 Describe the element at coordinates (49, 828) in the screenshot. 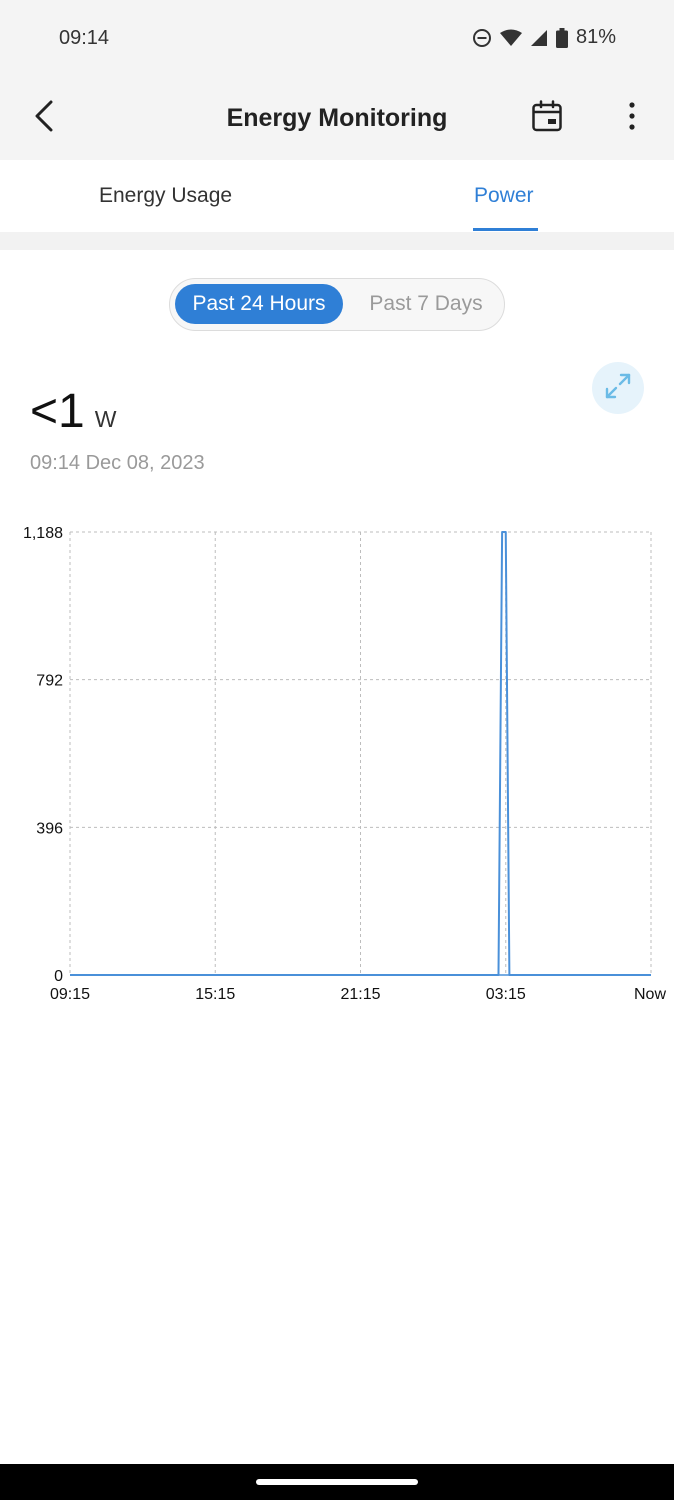

I see `y-tick-label: 396` at that location.